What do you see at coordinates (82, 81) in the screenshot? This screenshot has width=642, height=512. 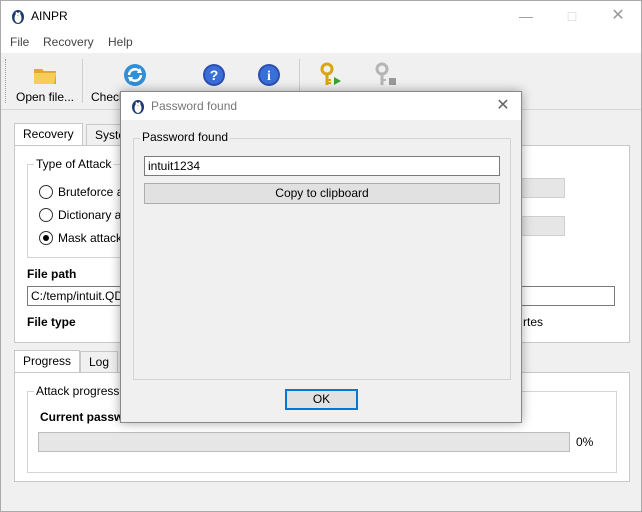 I see `toolbar-separator` at bounding box center [82, 81].